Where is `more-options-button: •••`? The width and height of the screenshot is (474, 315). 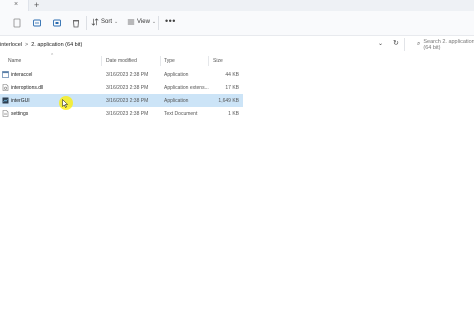
more-options-button: ••• is located at coordinates (170, 21).